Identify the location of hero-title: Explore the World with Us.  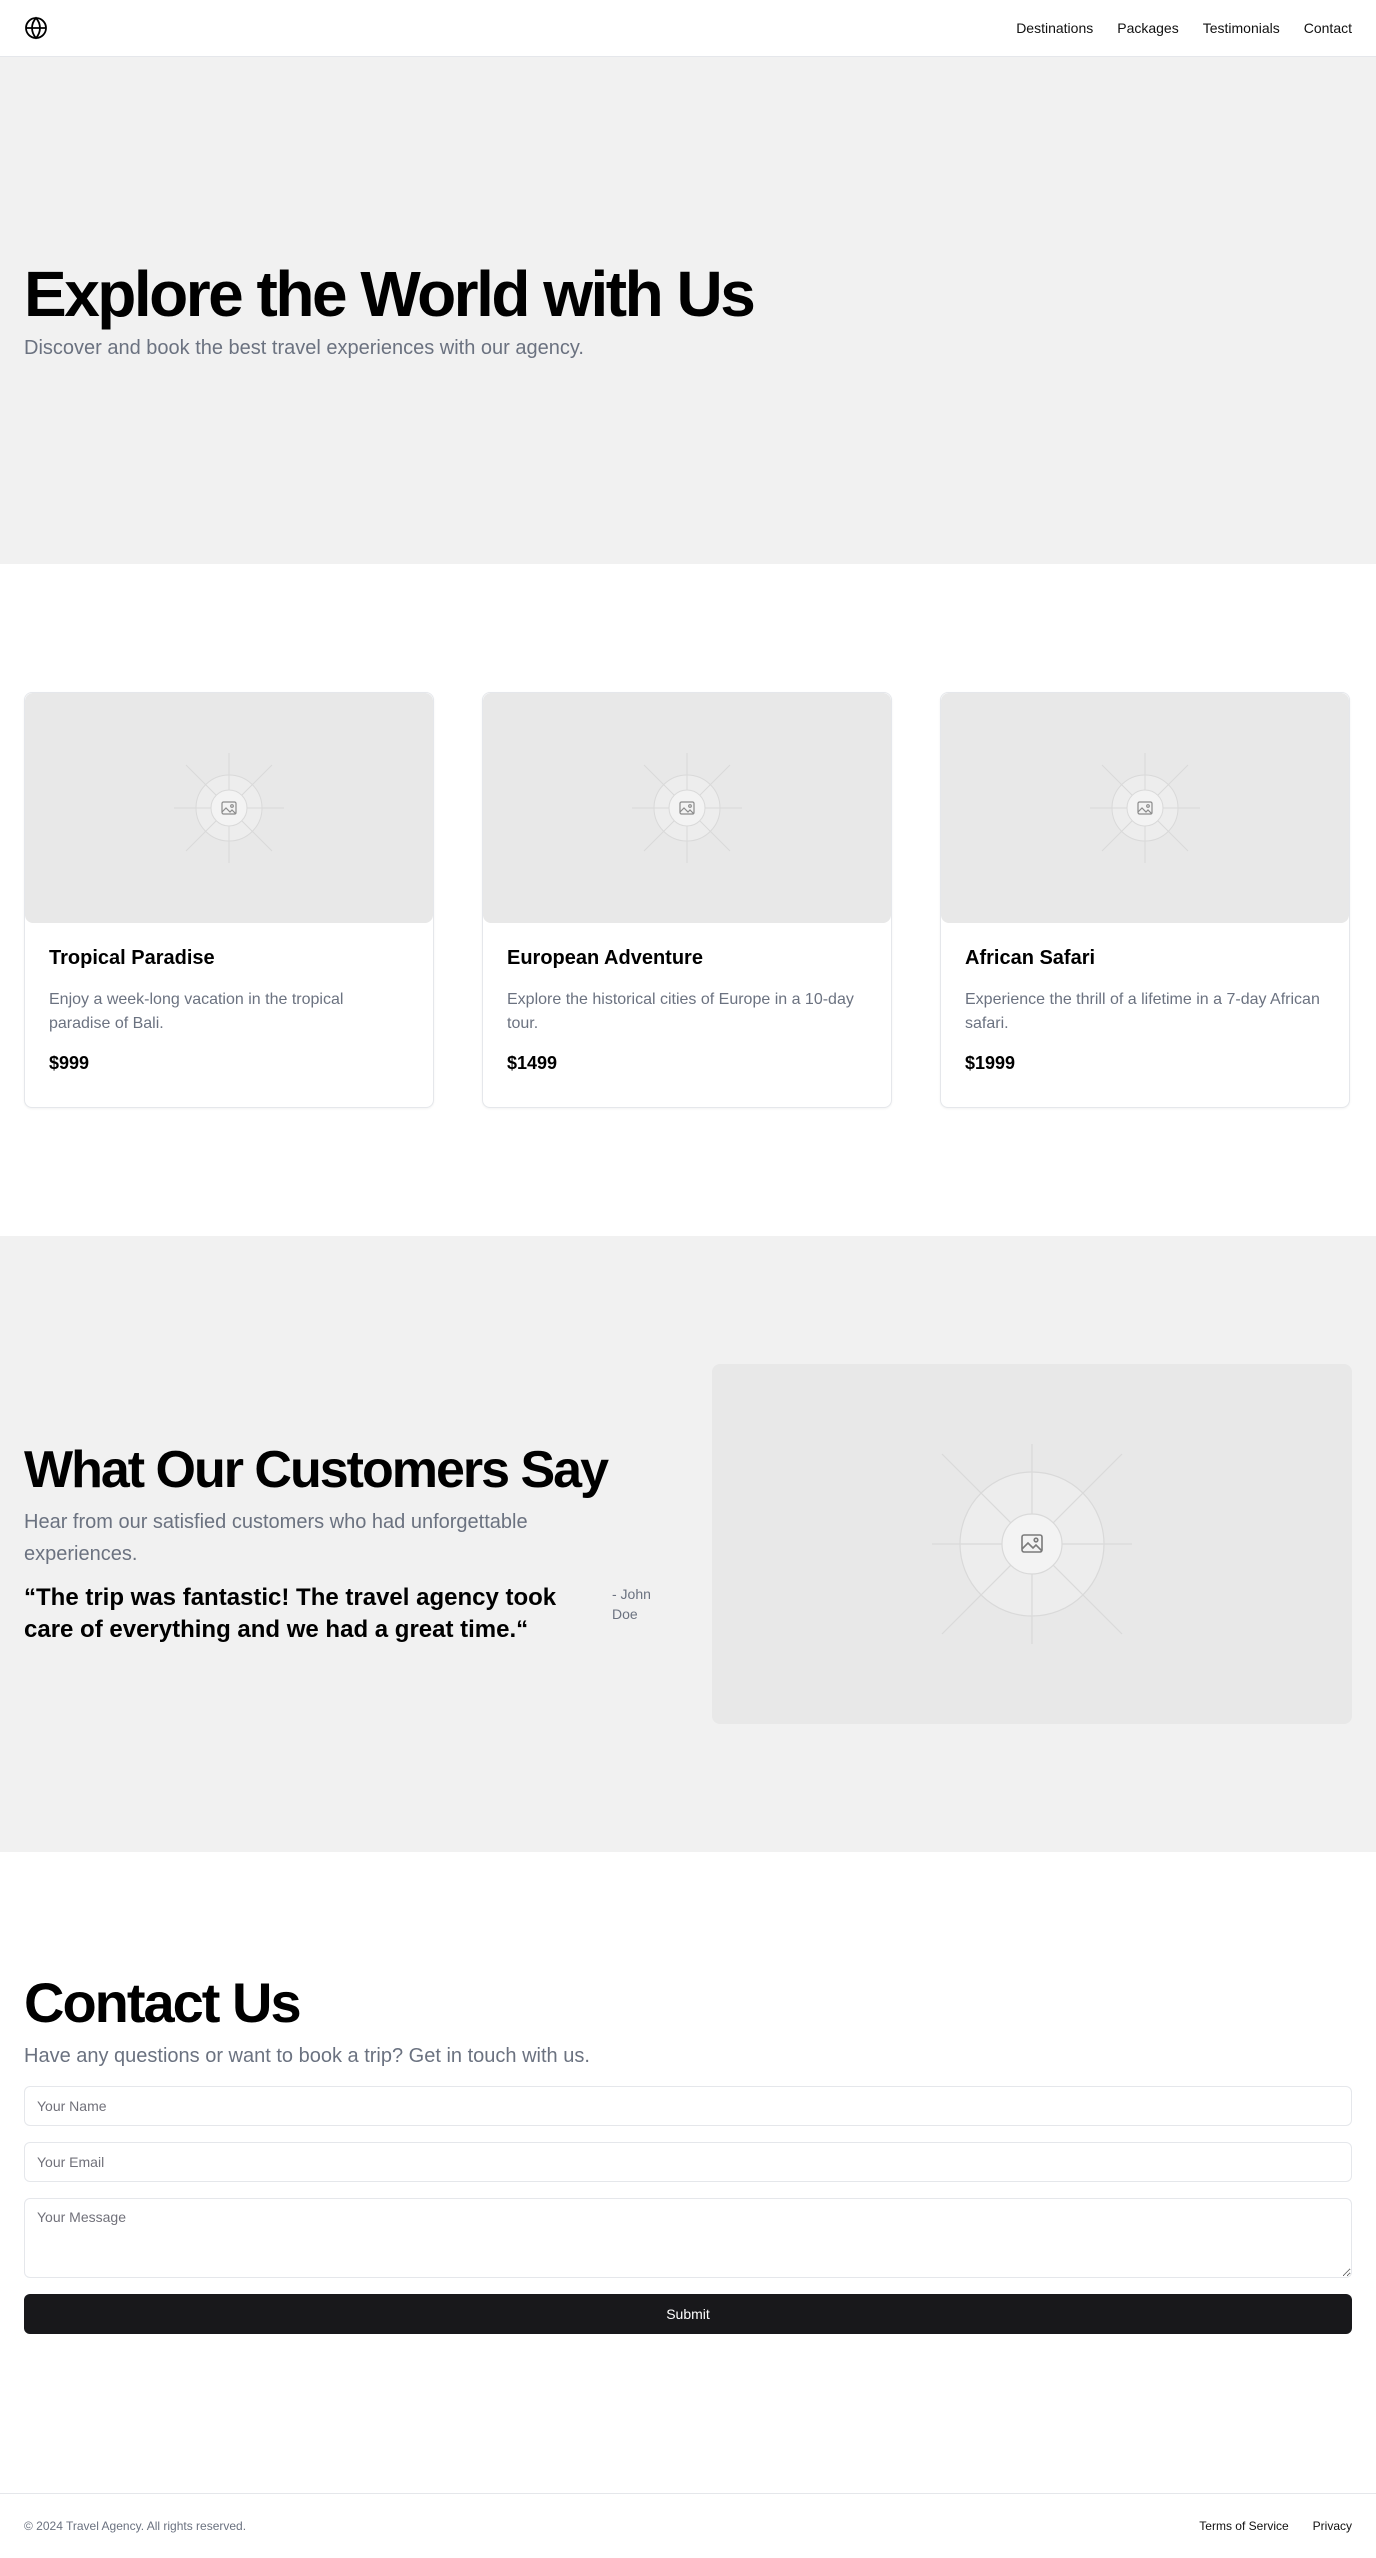
(390, 294).